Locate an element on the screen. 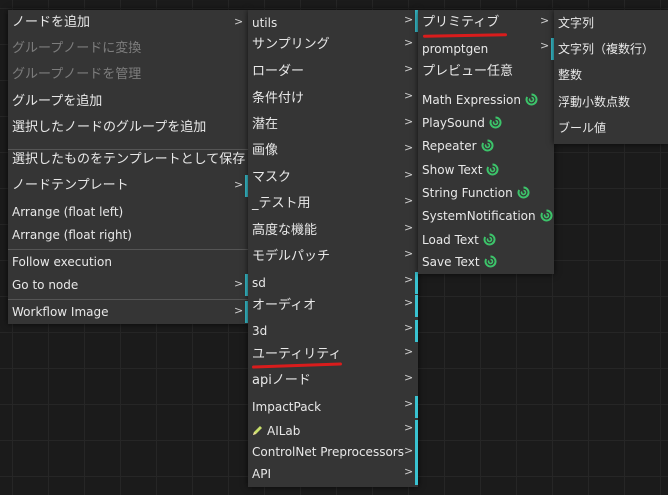 The image size is (668, 495). menu-item-math-expression: Math Expression is located at coordinates (486, 100).